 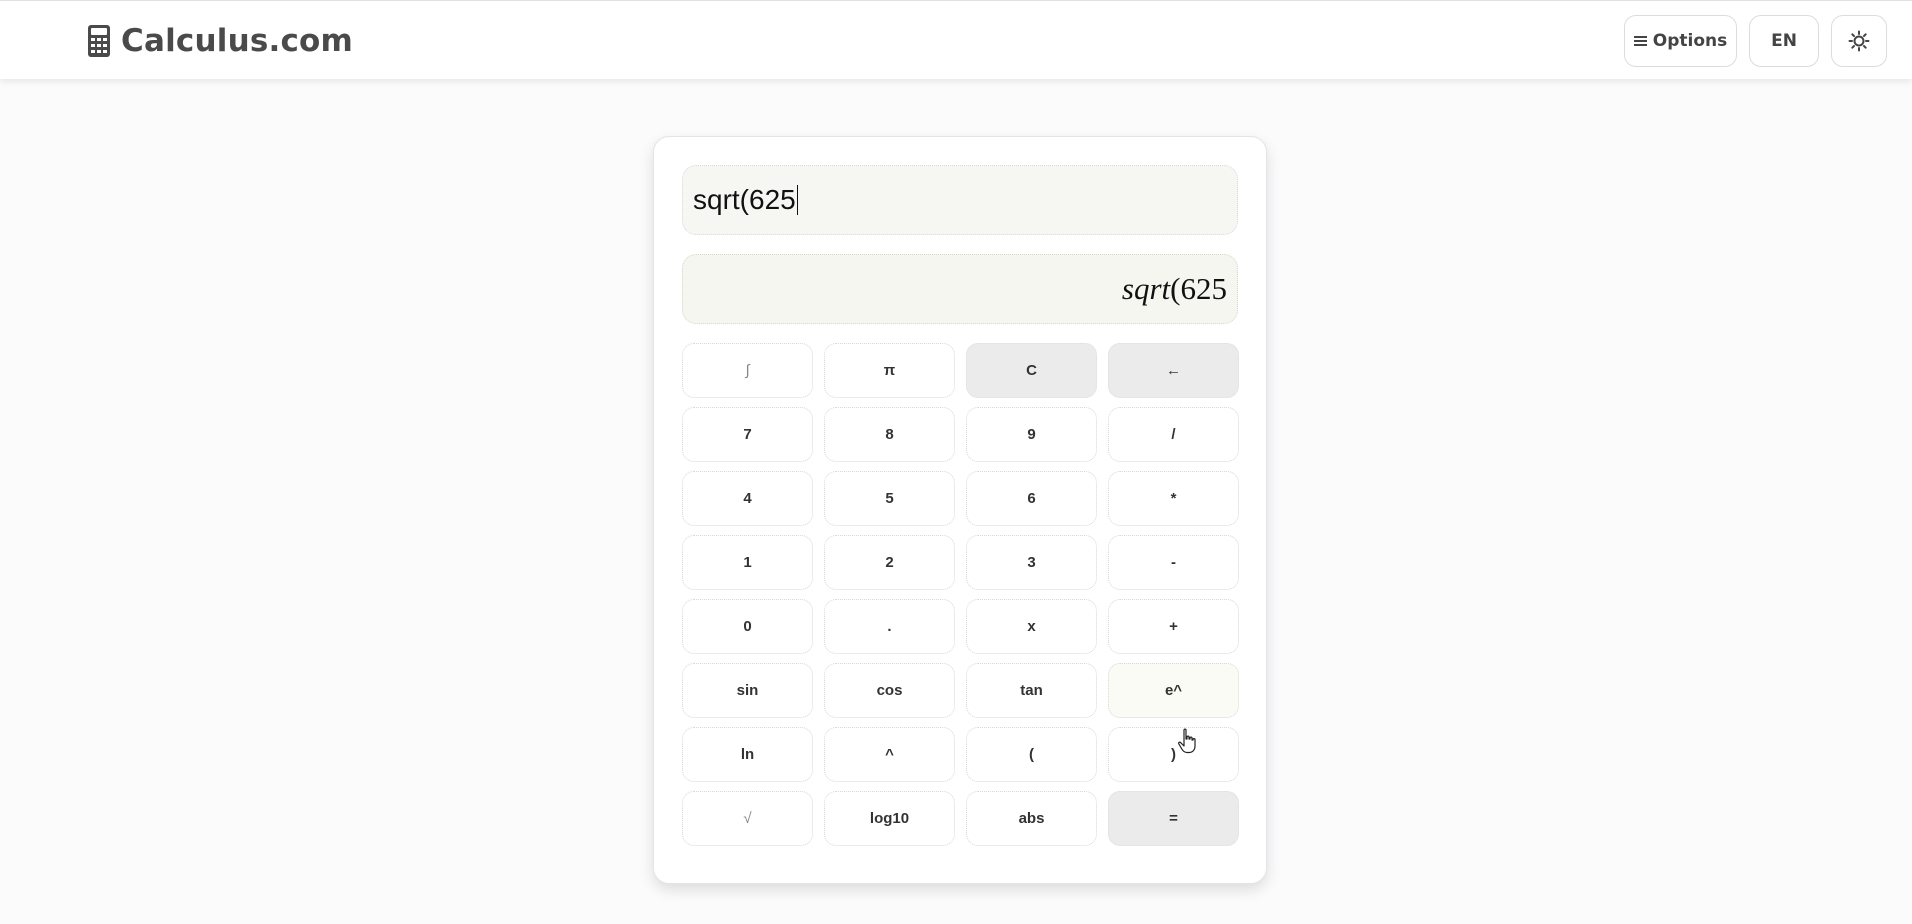 What do you see at coordinates (1031, 370) in the screenshot?
I see `clear-key: C` at bounding box center [1031, 370].